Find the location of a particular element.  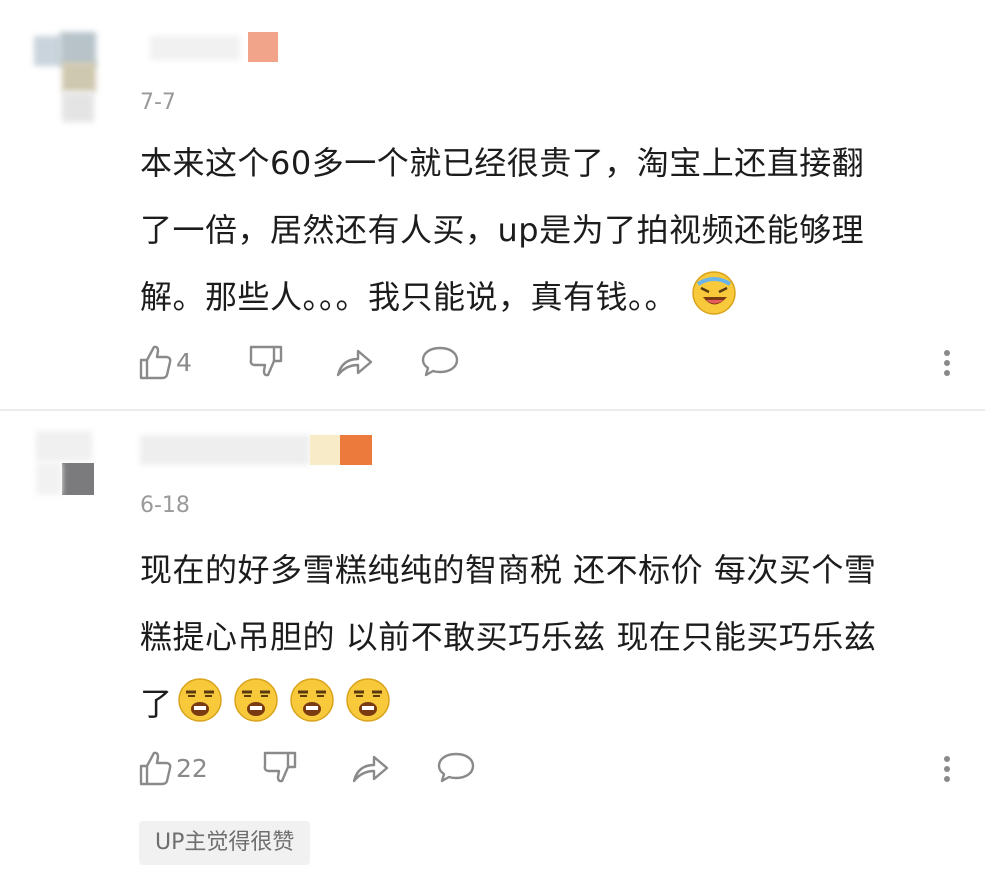

like-count: 22 is located at coordinates (192, 768).